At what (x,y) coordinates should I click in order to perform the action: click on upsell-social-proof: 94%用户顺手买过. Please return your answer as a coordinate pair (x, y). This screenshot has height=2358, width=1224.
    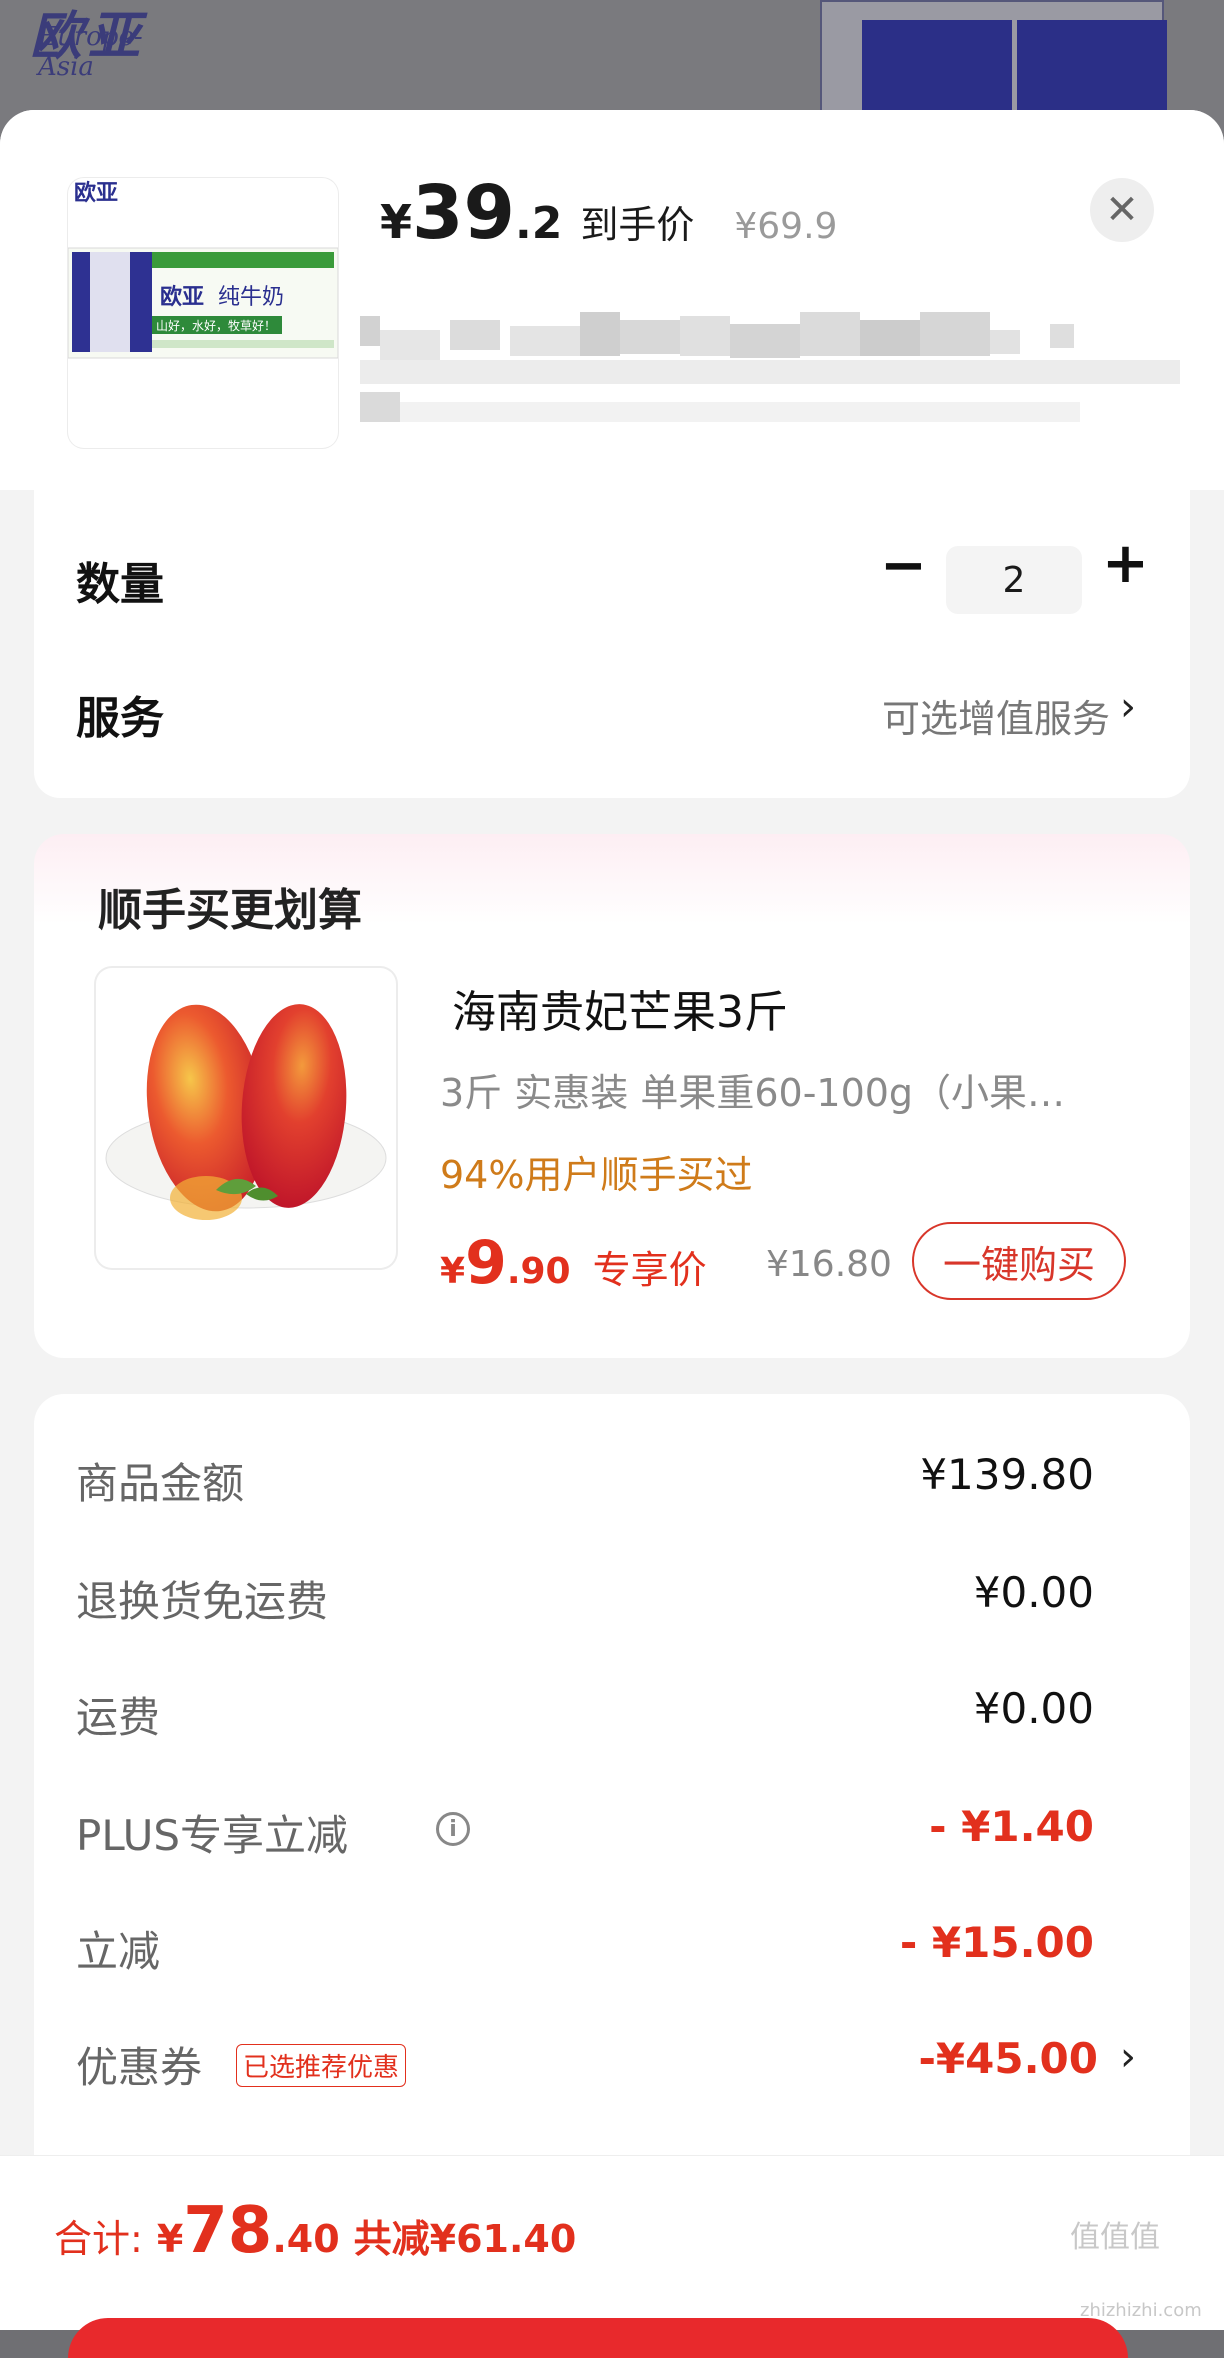
    Looking at the image, I should click on (596, 1175).